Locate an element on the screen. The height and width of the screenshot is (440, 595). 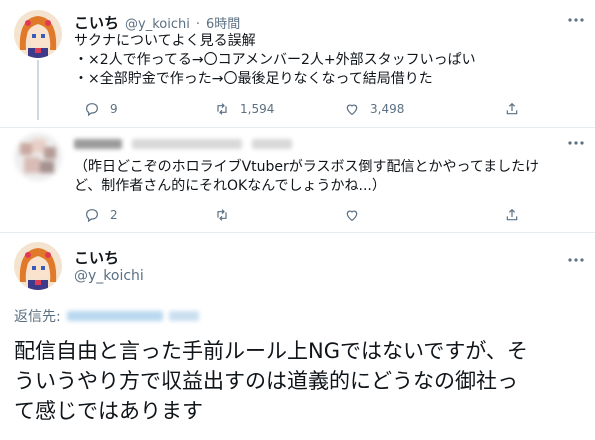
tweet-line: ・×全部貯金で作った→〇最後足りなくなって結局借りた is located at coordinates (253, 79).